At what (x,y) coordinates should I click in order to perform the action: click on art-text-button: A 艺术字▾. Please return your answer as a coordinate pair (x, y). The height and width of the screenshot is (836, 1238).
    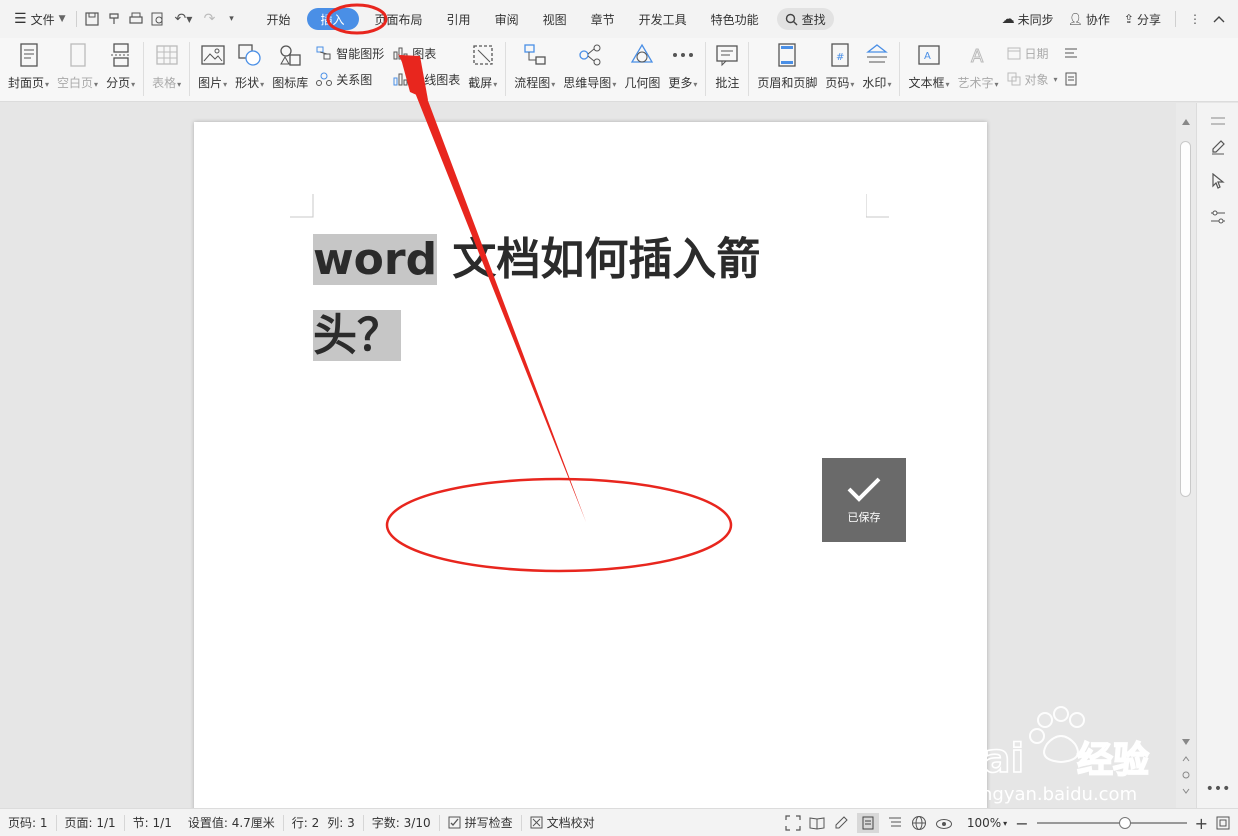
    Looking at the image, I should click on (977, 69).